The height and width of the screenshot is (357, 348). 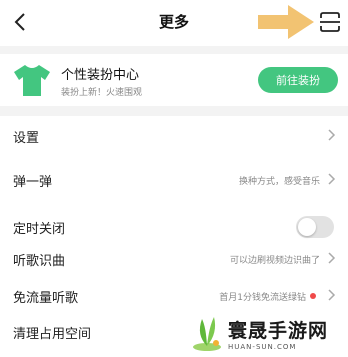 What do you see at coordinates (26, 138) in the screenshot?
I see `settings-label: 设置` at bounding box center [26, 138].